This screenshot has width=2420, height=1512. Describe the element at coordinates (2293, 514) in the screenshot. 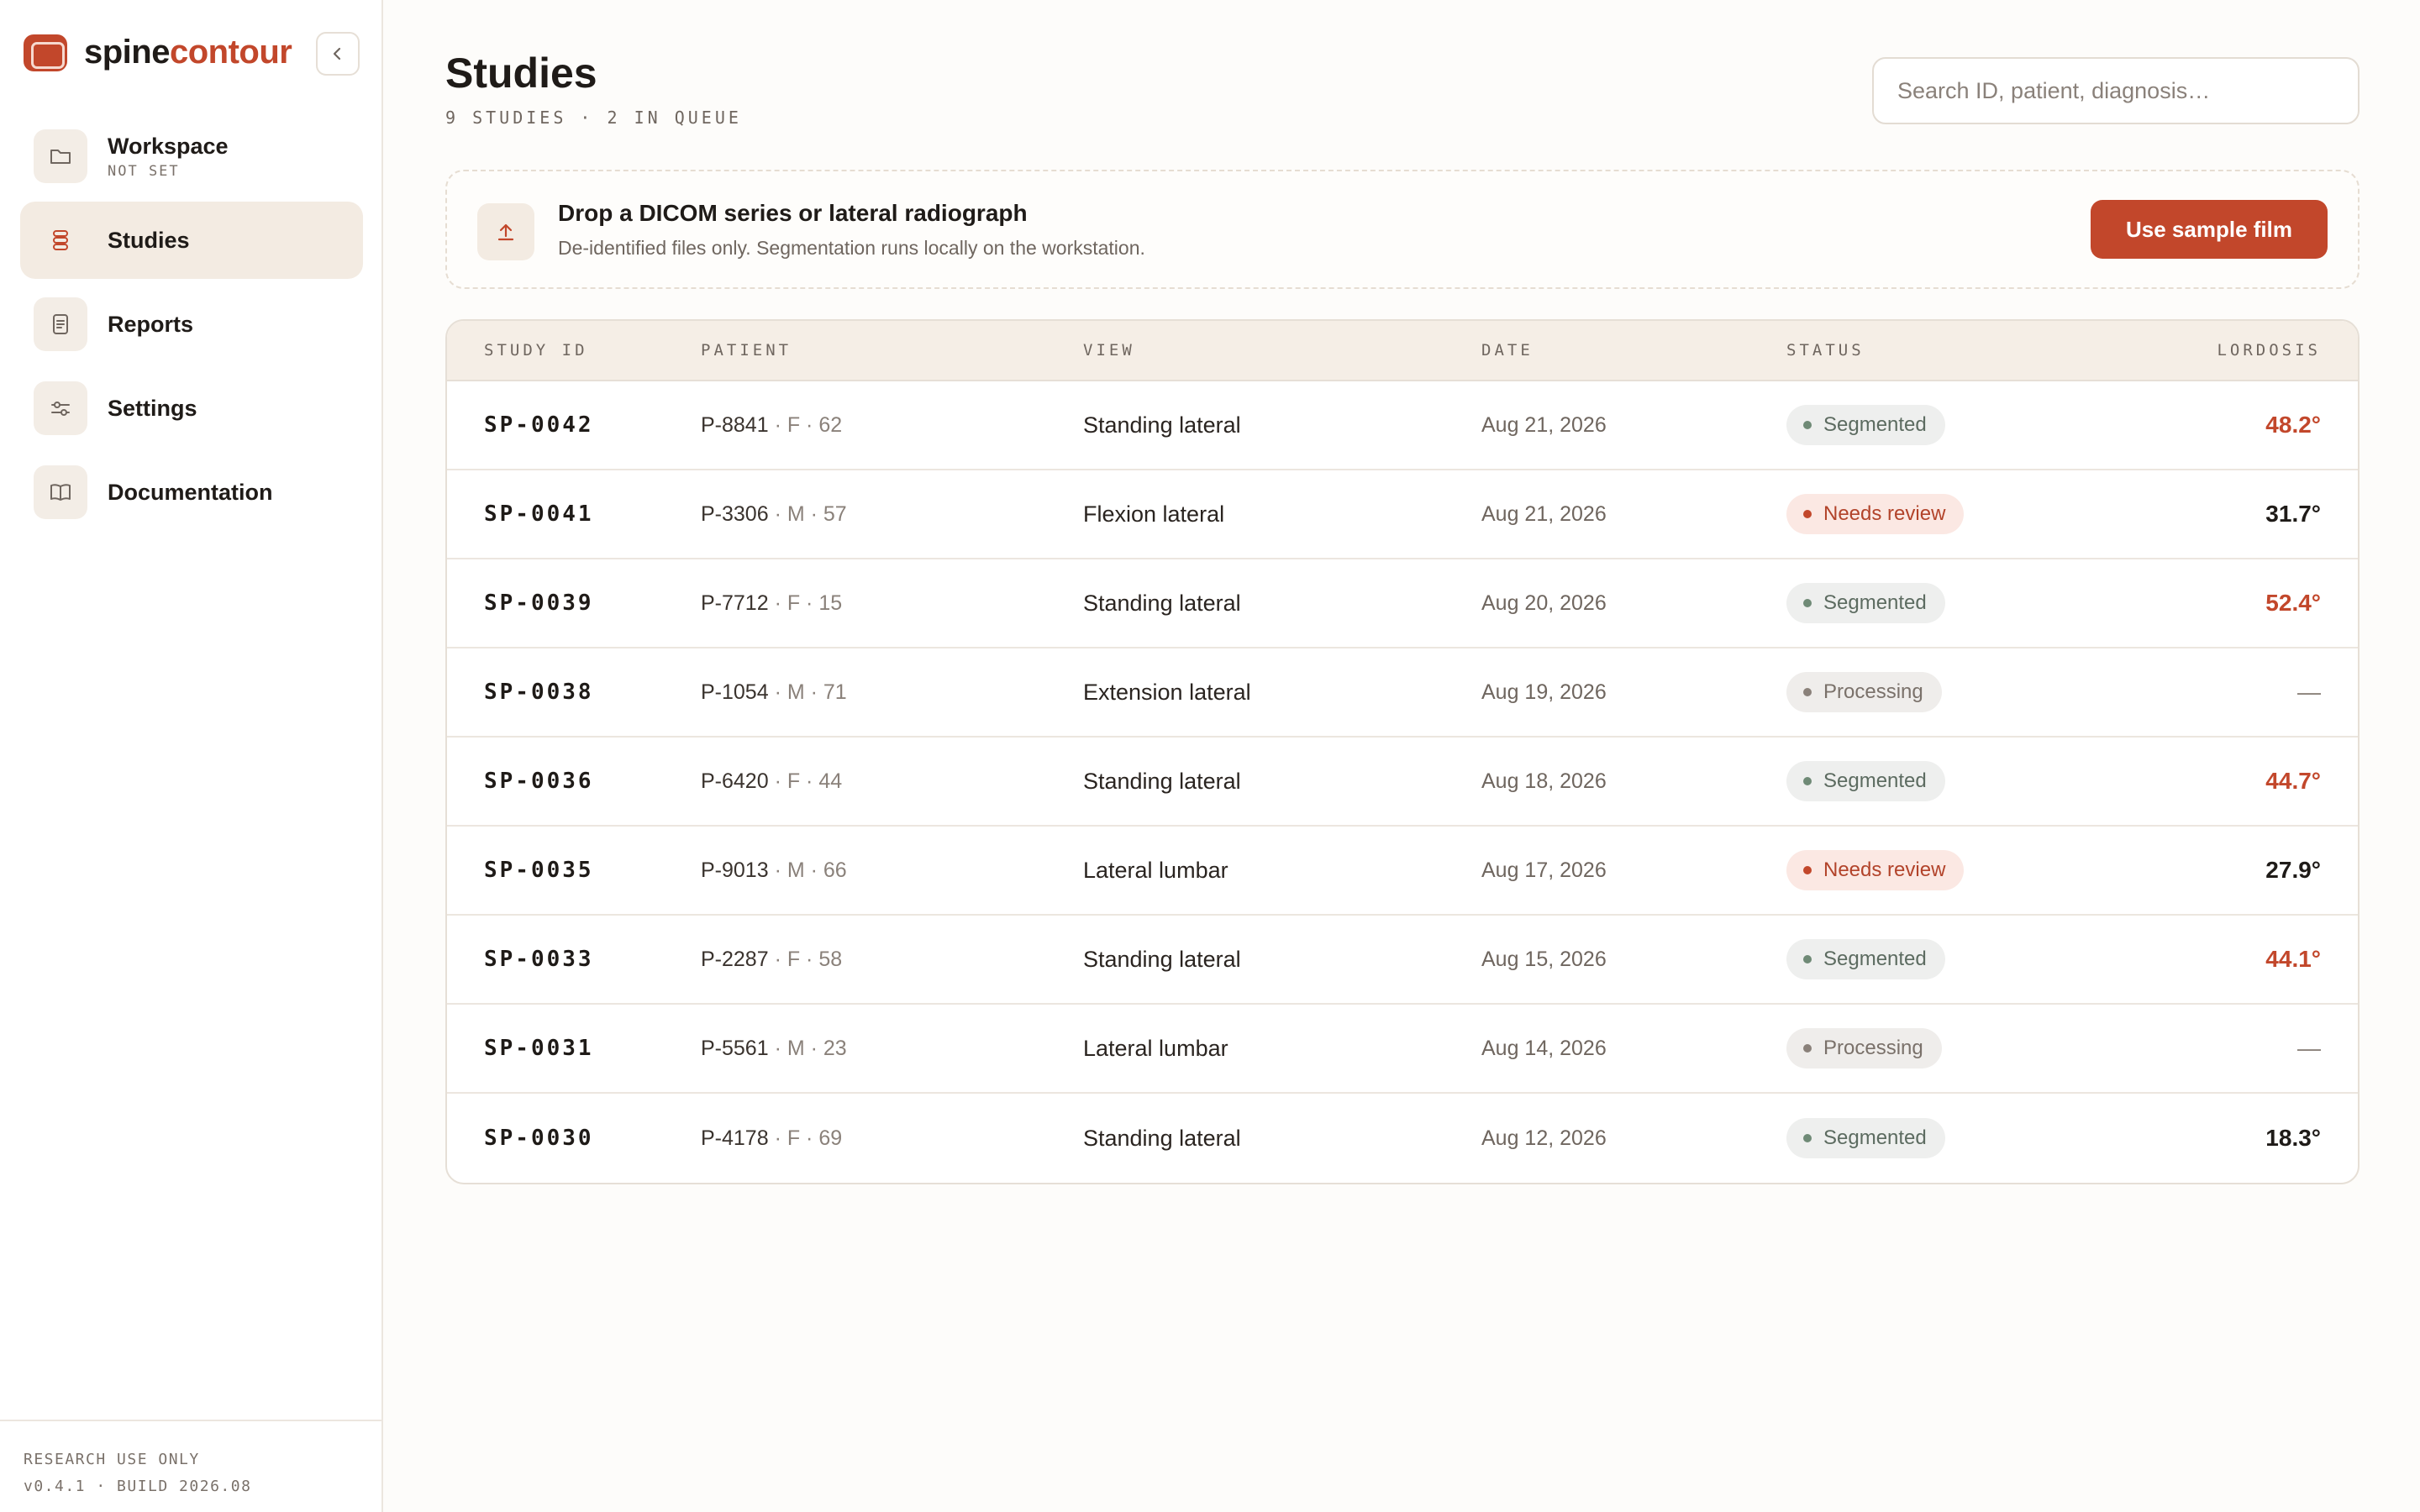

I see `lordosis-angle: 31.7°` at that location.